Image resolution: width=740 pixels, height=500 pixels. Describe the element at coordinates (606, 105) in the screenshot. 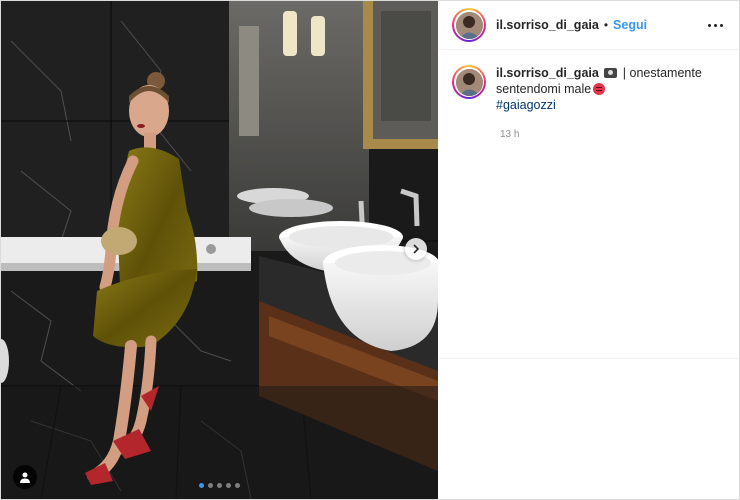

I see `caption-hashtag: #gaiagozzi` at that location.